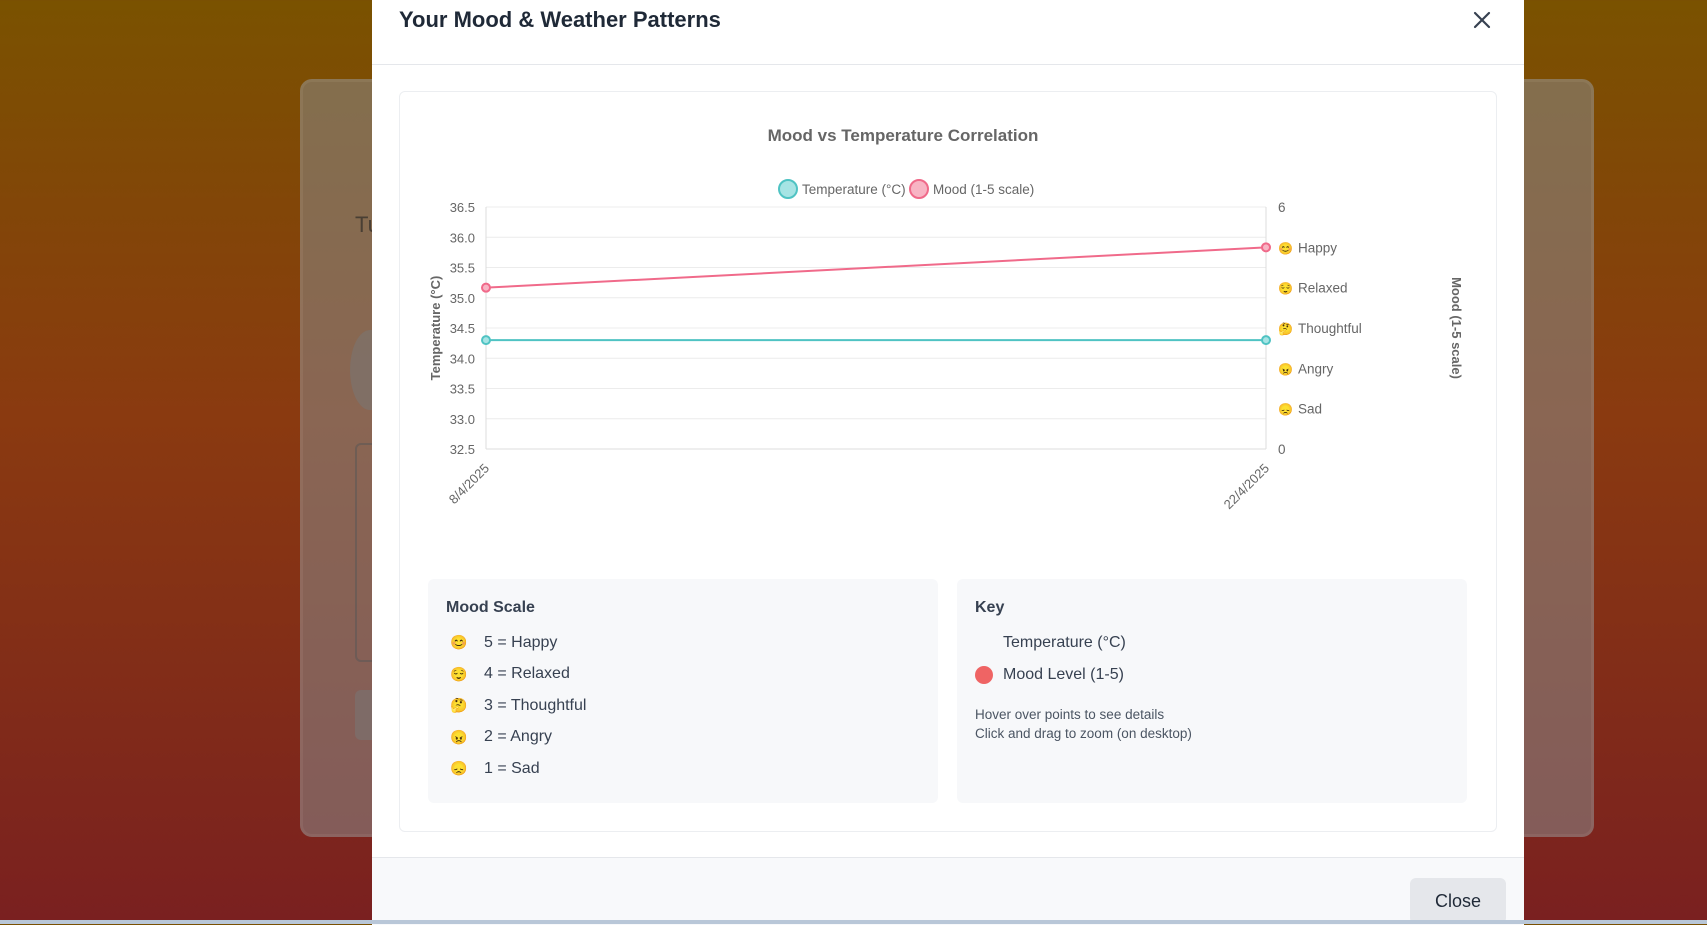 This screenshot has width=1707, height=925. I want to click on key-label-mood: Mood Level (1-5), so click(1063, 674).